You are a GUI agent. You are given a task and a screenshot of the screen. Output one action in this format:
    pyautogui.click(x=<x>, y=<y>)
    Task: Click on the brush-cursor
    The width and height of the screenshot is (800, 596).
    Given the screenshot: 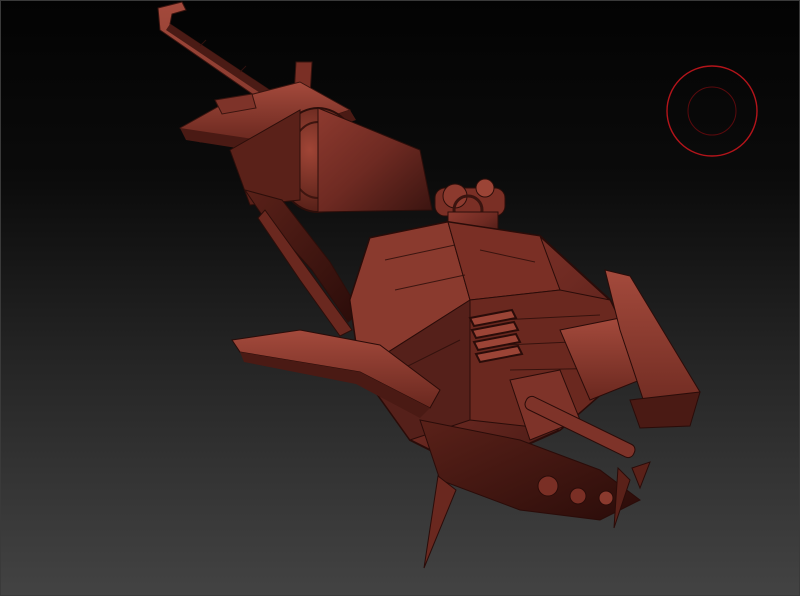 What is the action you would take?
    pyautogui.click(x=712, y=111)
    